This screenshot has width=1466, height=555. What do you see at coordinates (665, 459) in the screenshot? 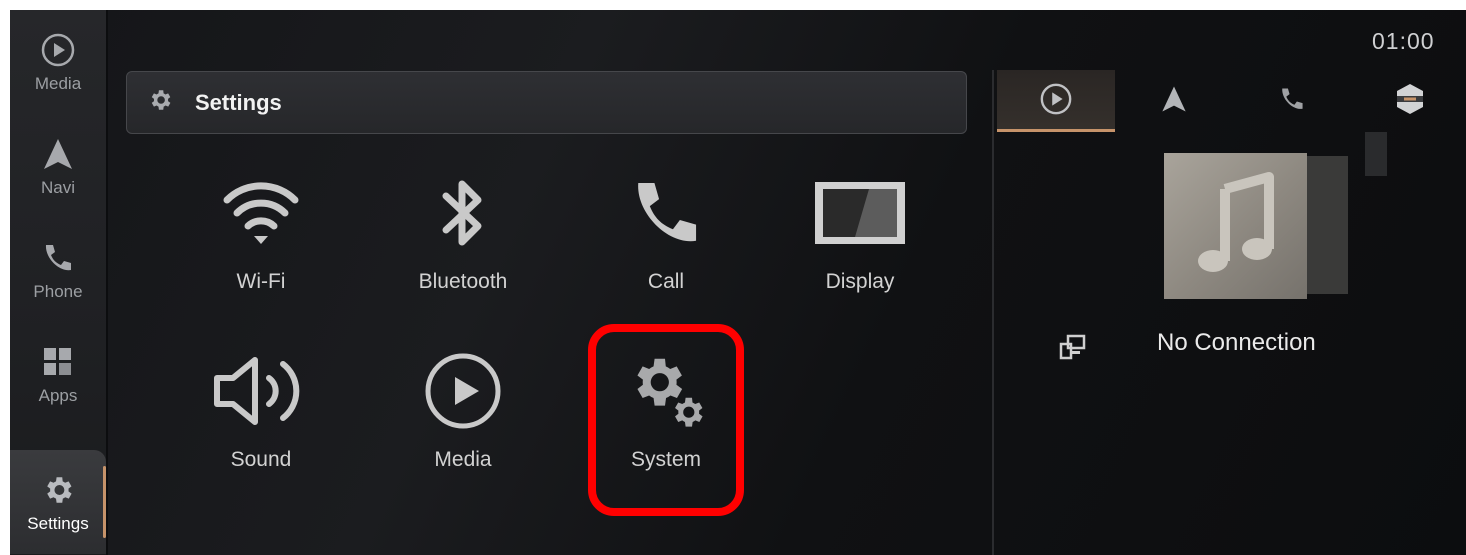
I see `tile-label: System` at bounding box center [665, 459].